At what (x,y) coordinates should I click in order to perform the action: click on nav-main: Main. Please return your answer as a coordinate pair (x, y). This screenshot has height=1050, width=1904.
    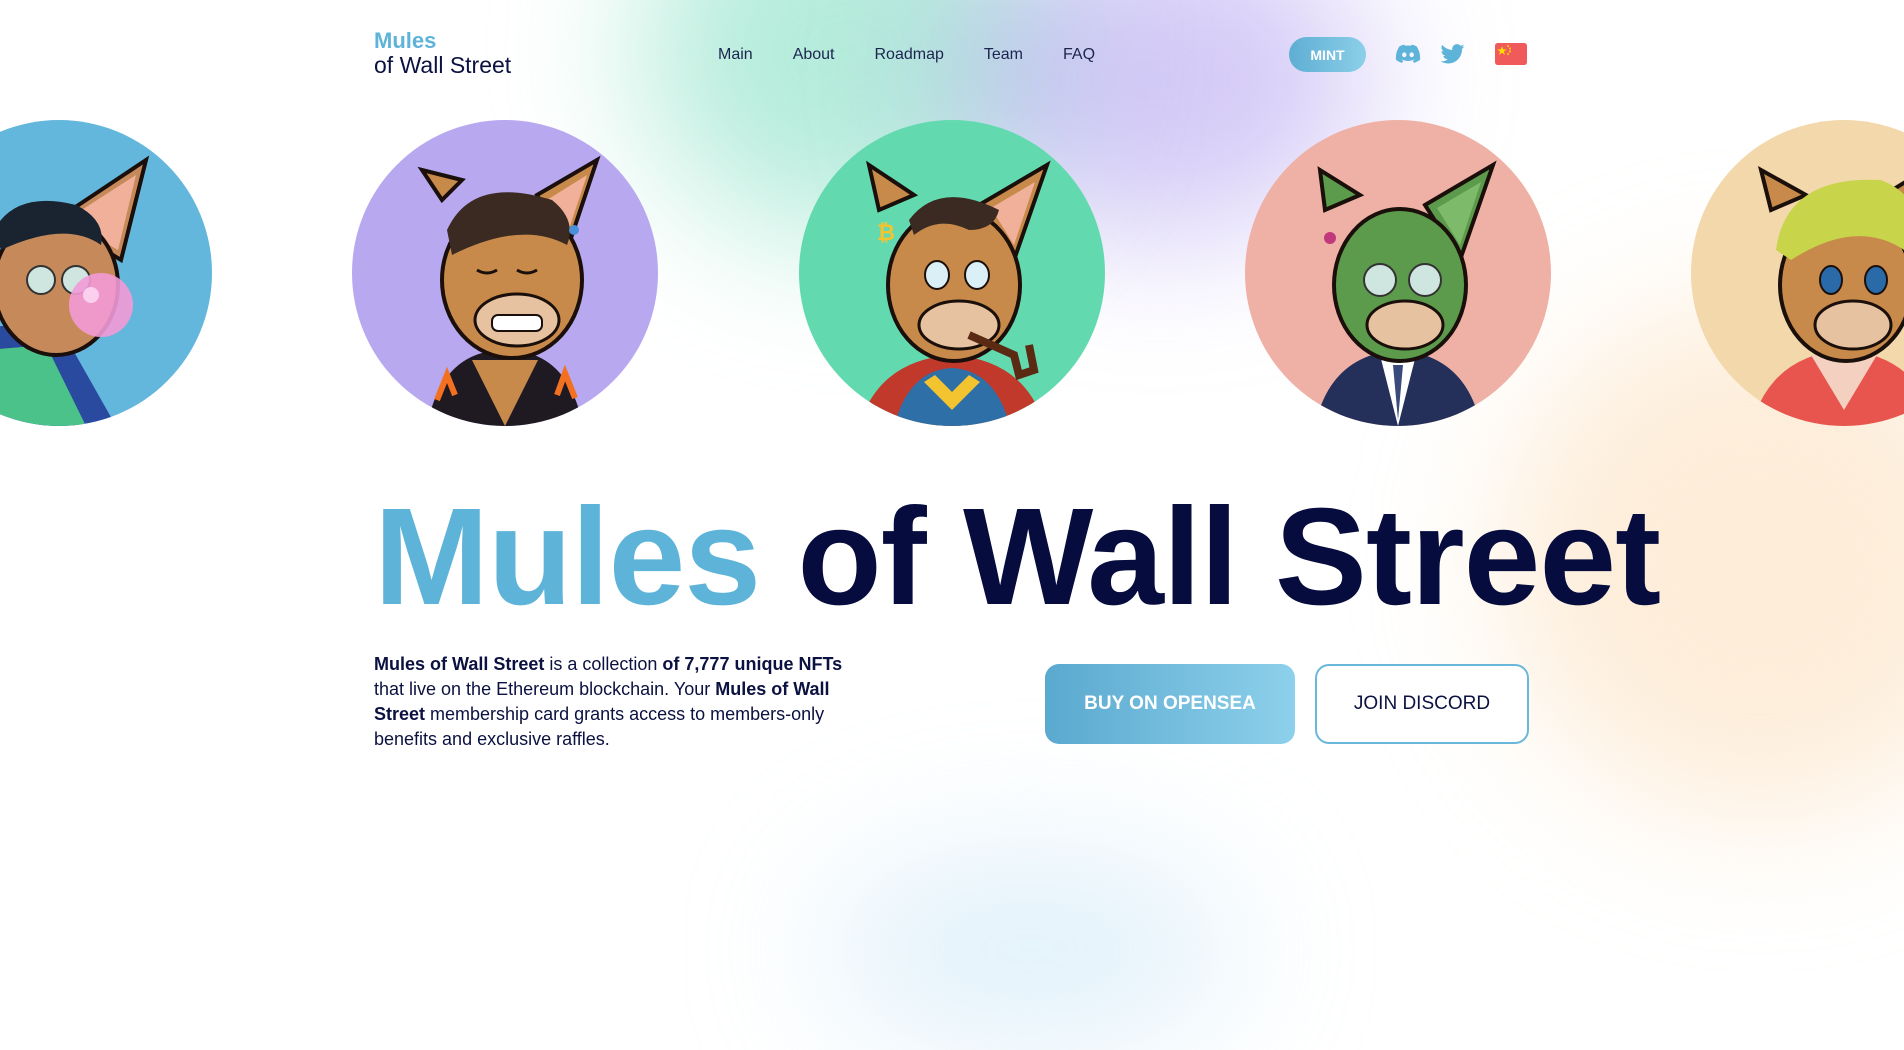
    Looking at the image, I should click on (735, 55).